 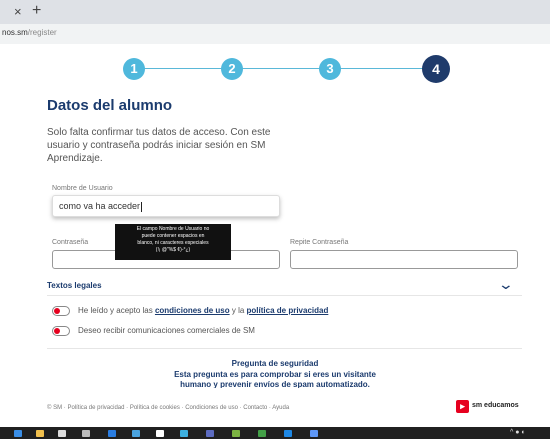 What do you see at coordinates (238, 310) in the screenshot?
I see `terms-middle: y la` at bounding box center [238, 310].